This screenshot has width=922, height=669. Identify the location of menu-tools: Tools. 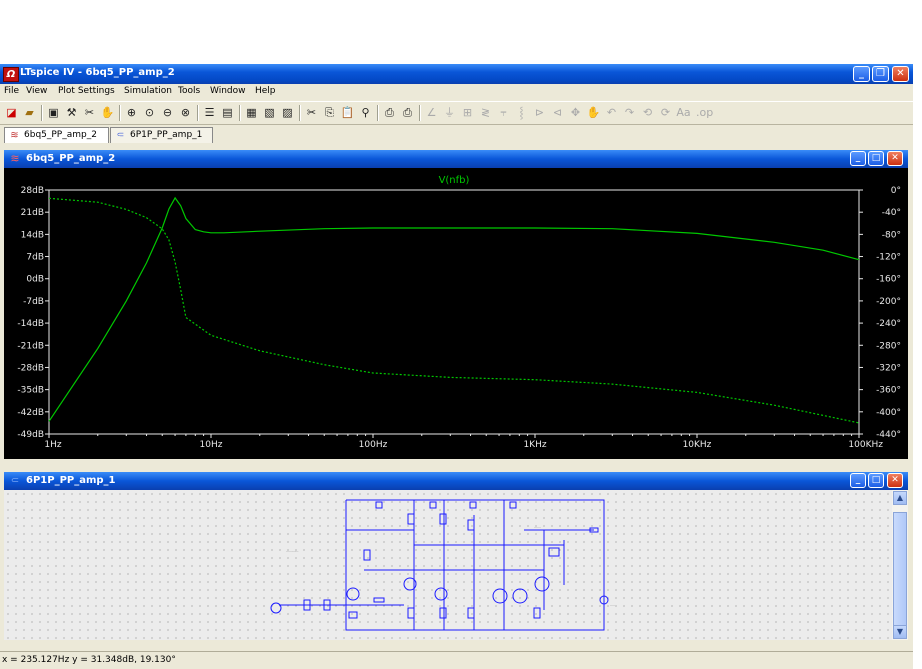
(189, 91).